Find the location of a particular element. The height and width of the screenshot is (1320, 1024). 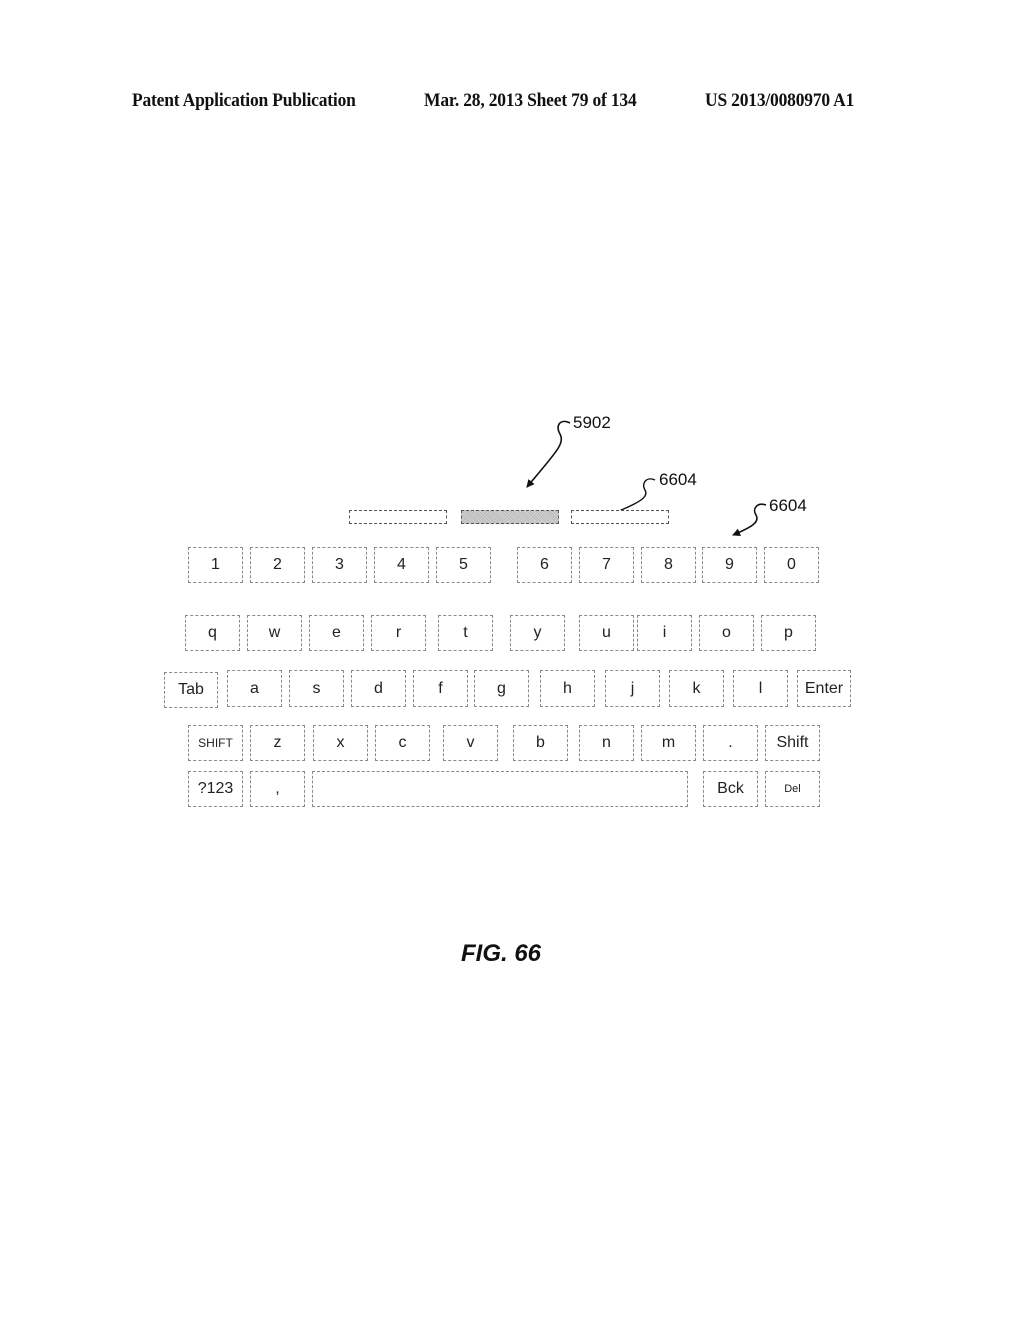

key-1: 1 is located at coordinates (215, 565).